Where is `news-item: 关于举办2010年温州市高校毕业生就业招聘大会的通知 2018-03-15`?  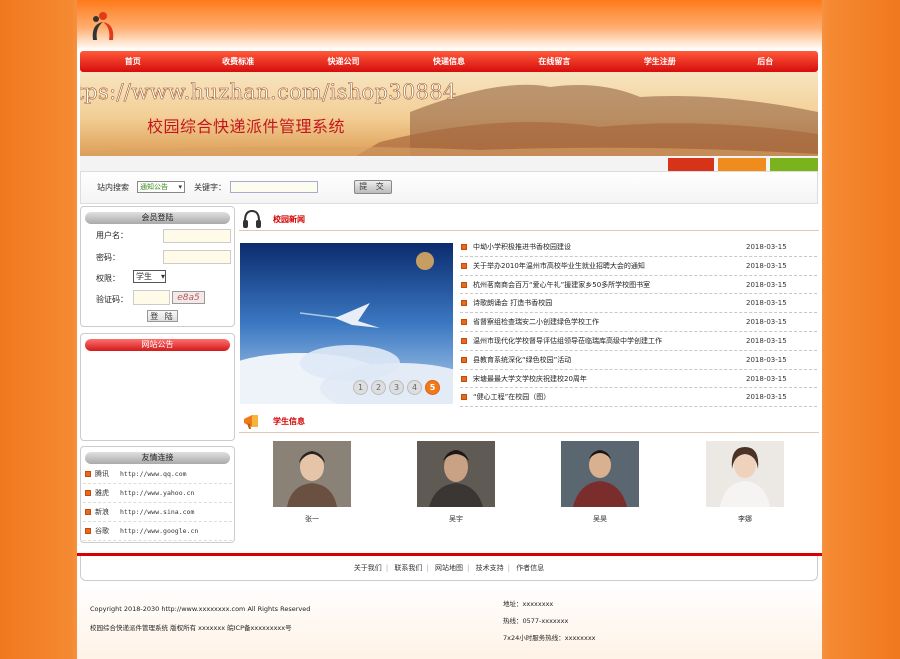
news-item: 关于举办2010年温州市高校毕业生就业招聘大会的通知 2018-03-15 is located at coordinates (638, 266).